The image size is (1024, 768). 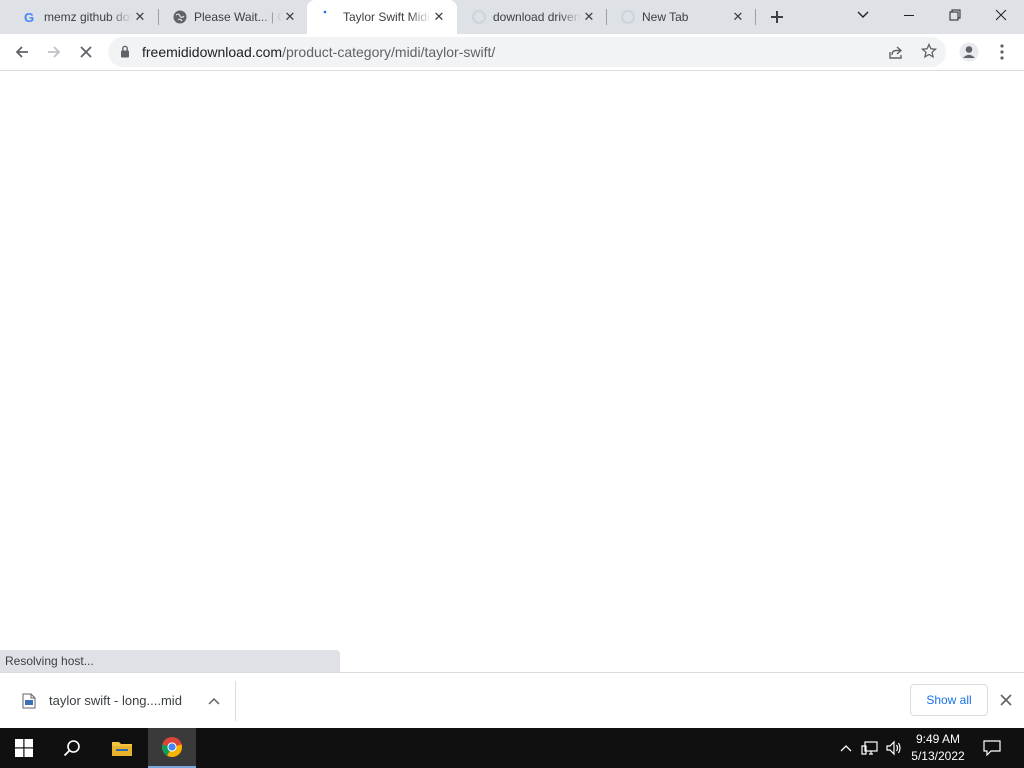 I want to click on close-window-button, so click(x=1001, y=15).